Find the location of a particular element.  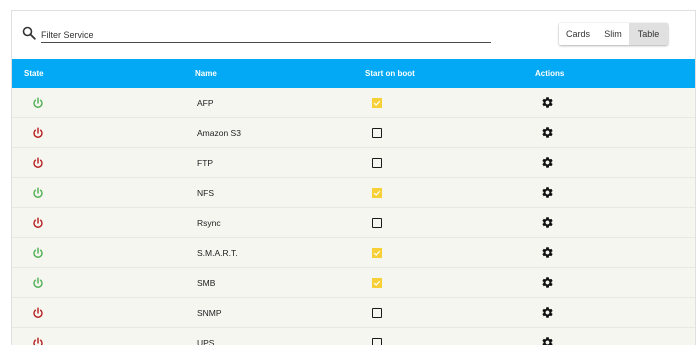

table-row: UPS is located at coordinates (353, 336).